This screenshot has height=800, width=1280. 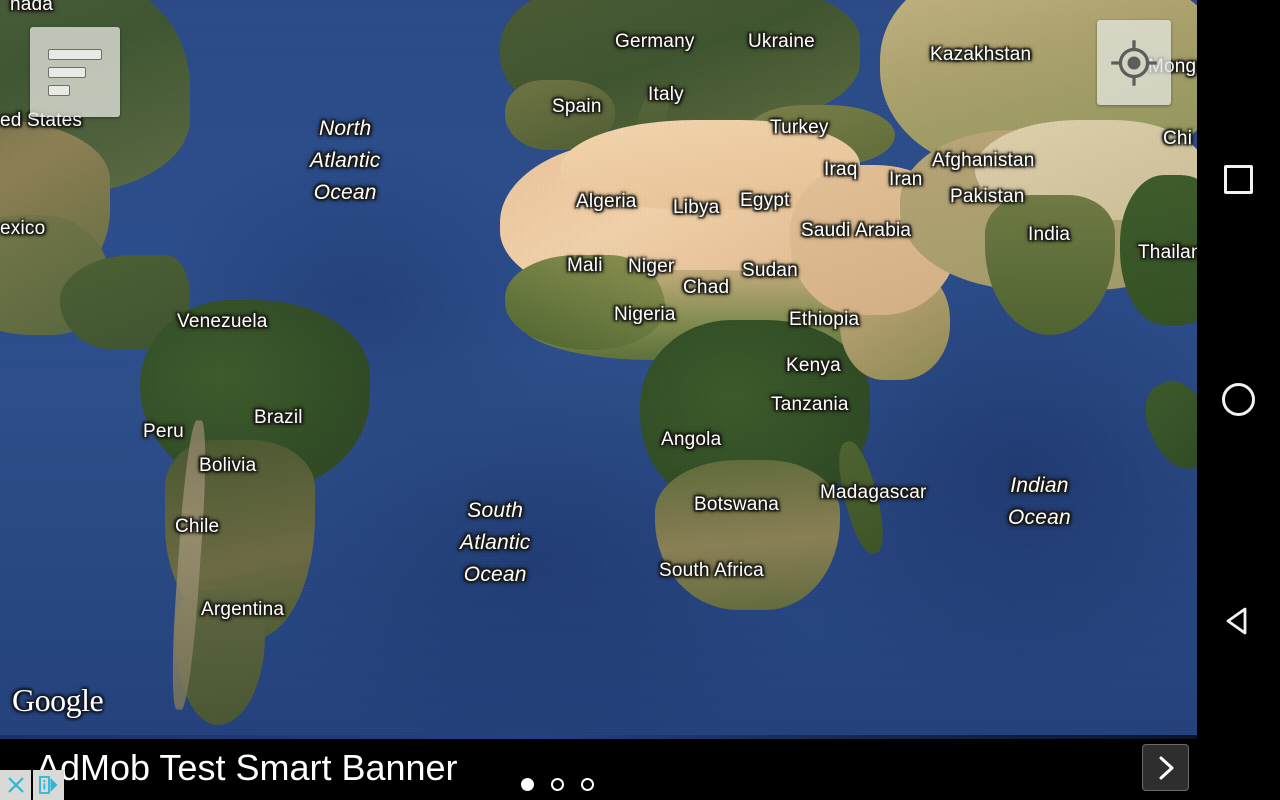 I want to click on android-navigation-bar, so click(x=1238, y=400).